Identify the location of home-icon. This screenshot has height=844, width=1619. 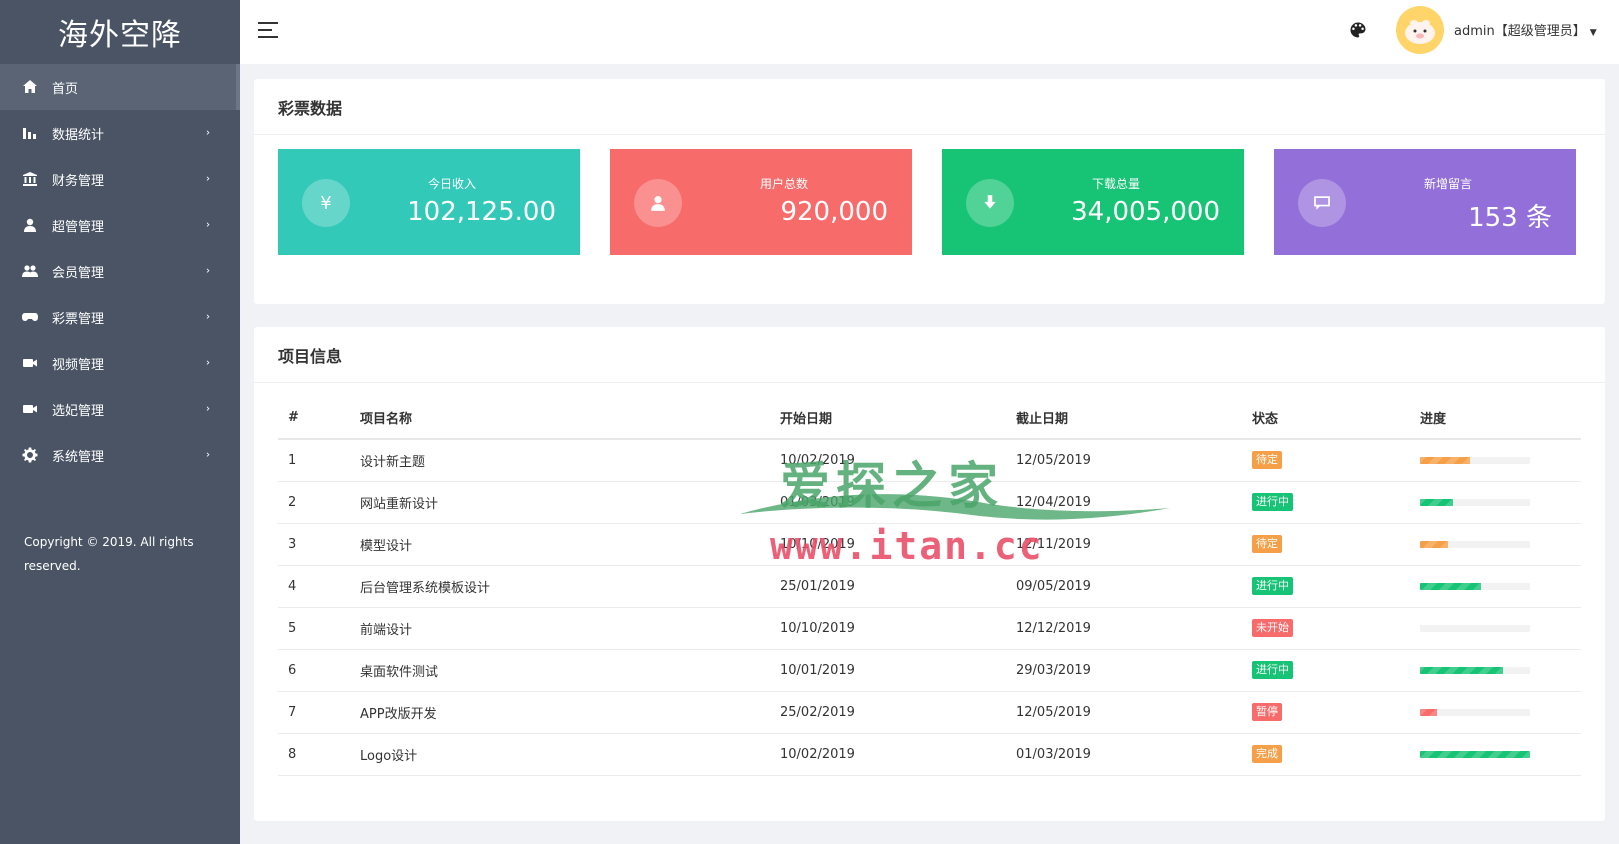
(30, 87).